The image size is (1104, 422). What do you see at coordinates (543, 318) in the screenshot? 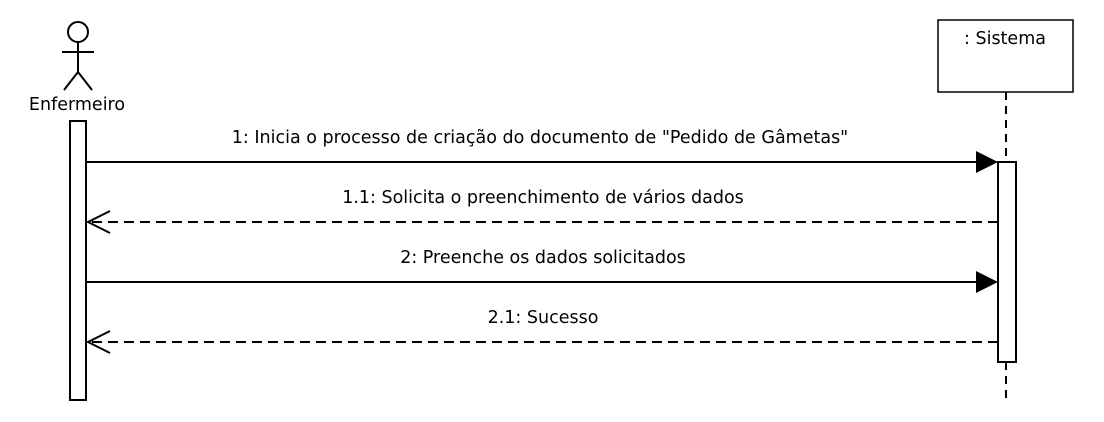
I see `message-label: 2.1: Sucesso` at bounding box center [543, 318].